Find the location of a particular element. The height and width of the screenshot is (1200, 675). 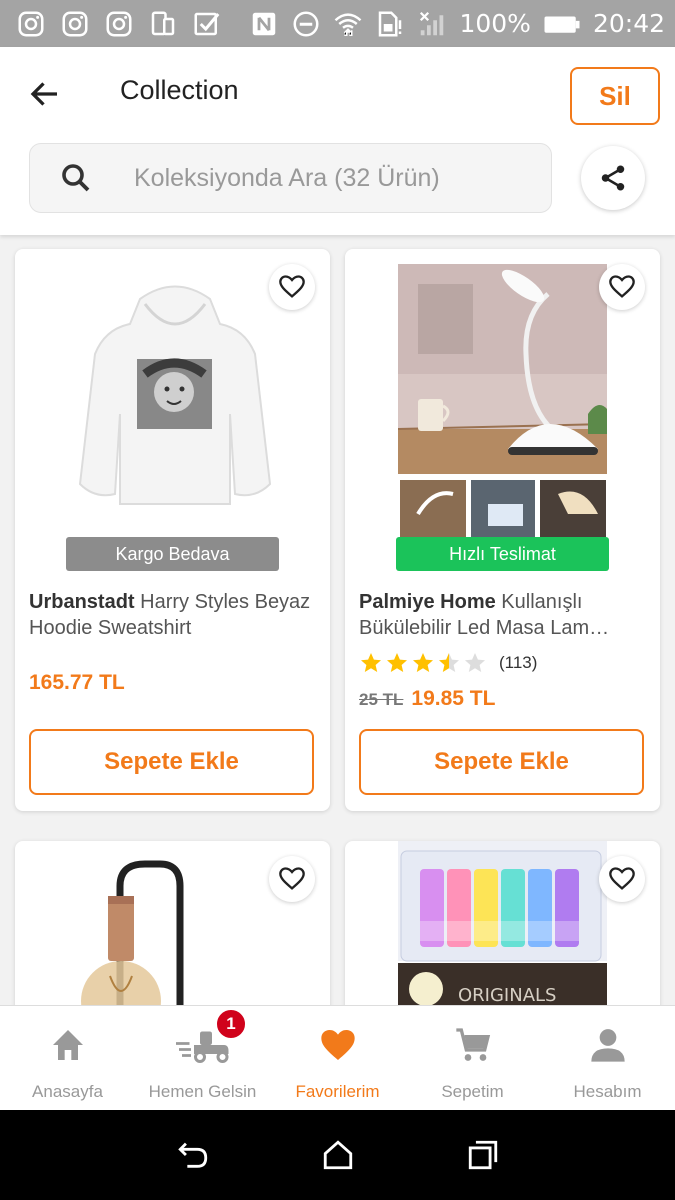

cart-icon is located at coordinates (473, 1045).